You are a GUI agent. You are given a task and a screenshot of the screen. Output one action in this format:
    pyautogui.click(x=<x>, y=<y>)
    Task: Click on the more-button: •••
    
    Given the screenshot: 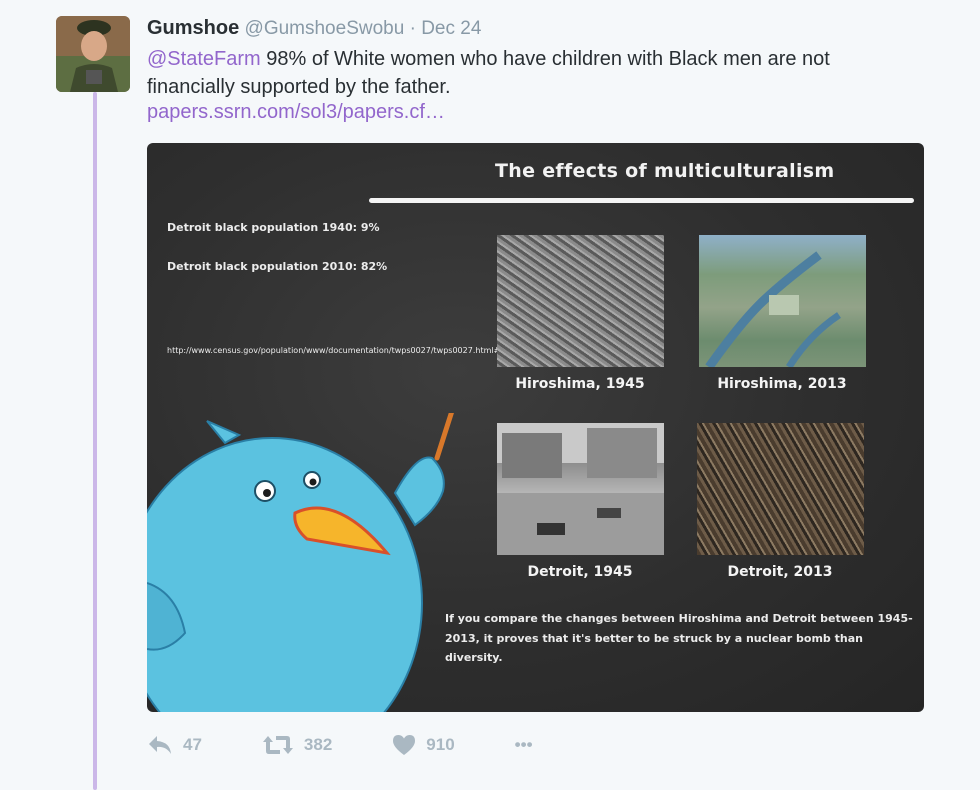 What is the action you would take?
    pyautogui.click(x=524, y=745)
    